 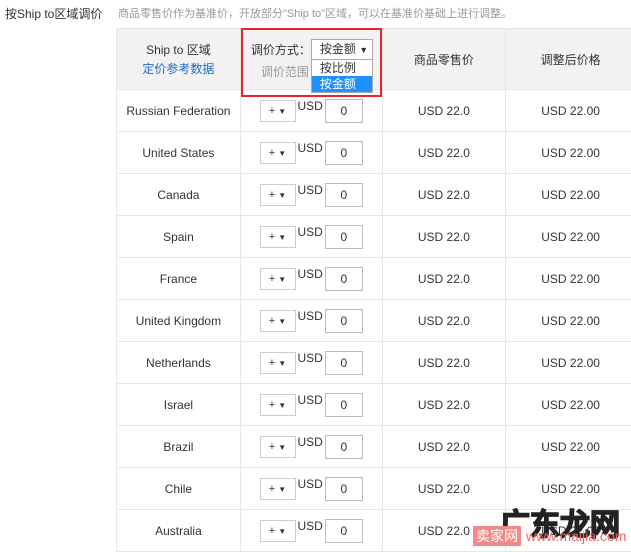 I want to click on section-label: 按Ship to区域调价, so click(x=53, y=13).